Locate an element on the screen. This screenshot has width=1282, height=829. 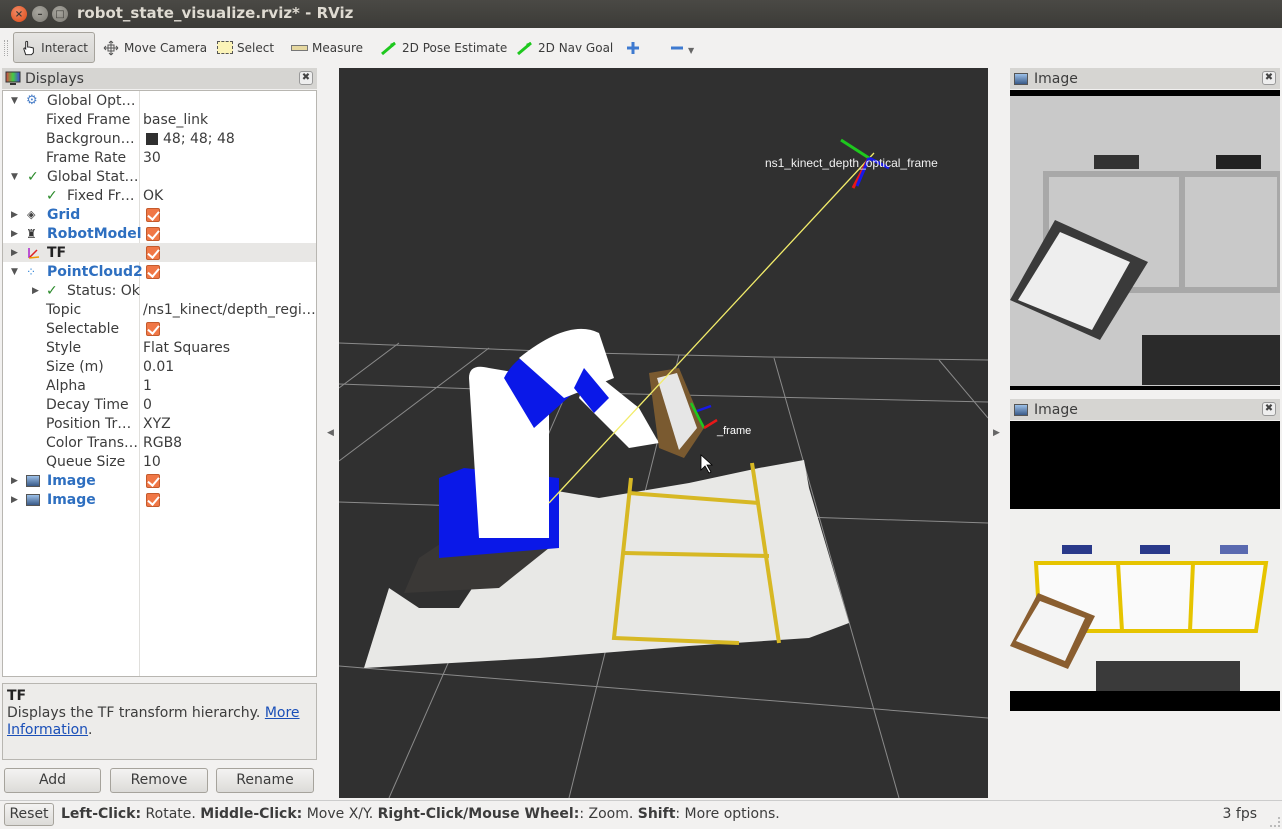
color-swatch is located at coordinates (152, 138).